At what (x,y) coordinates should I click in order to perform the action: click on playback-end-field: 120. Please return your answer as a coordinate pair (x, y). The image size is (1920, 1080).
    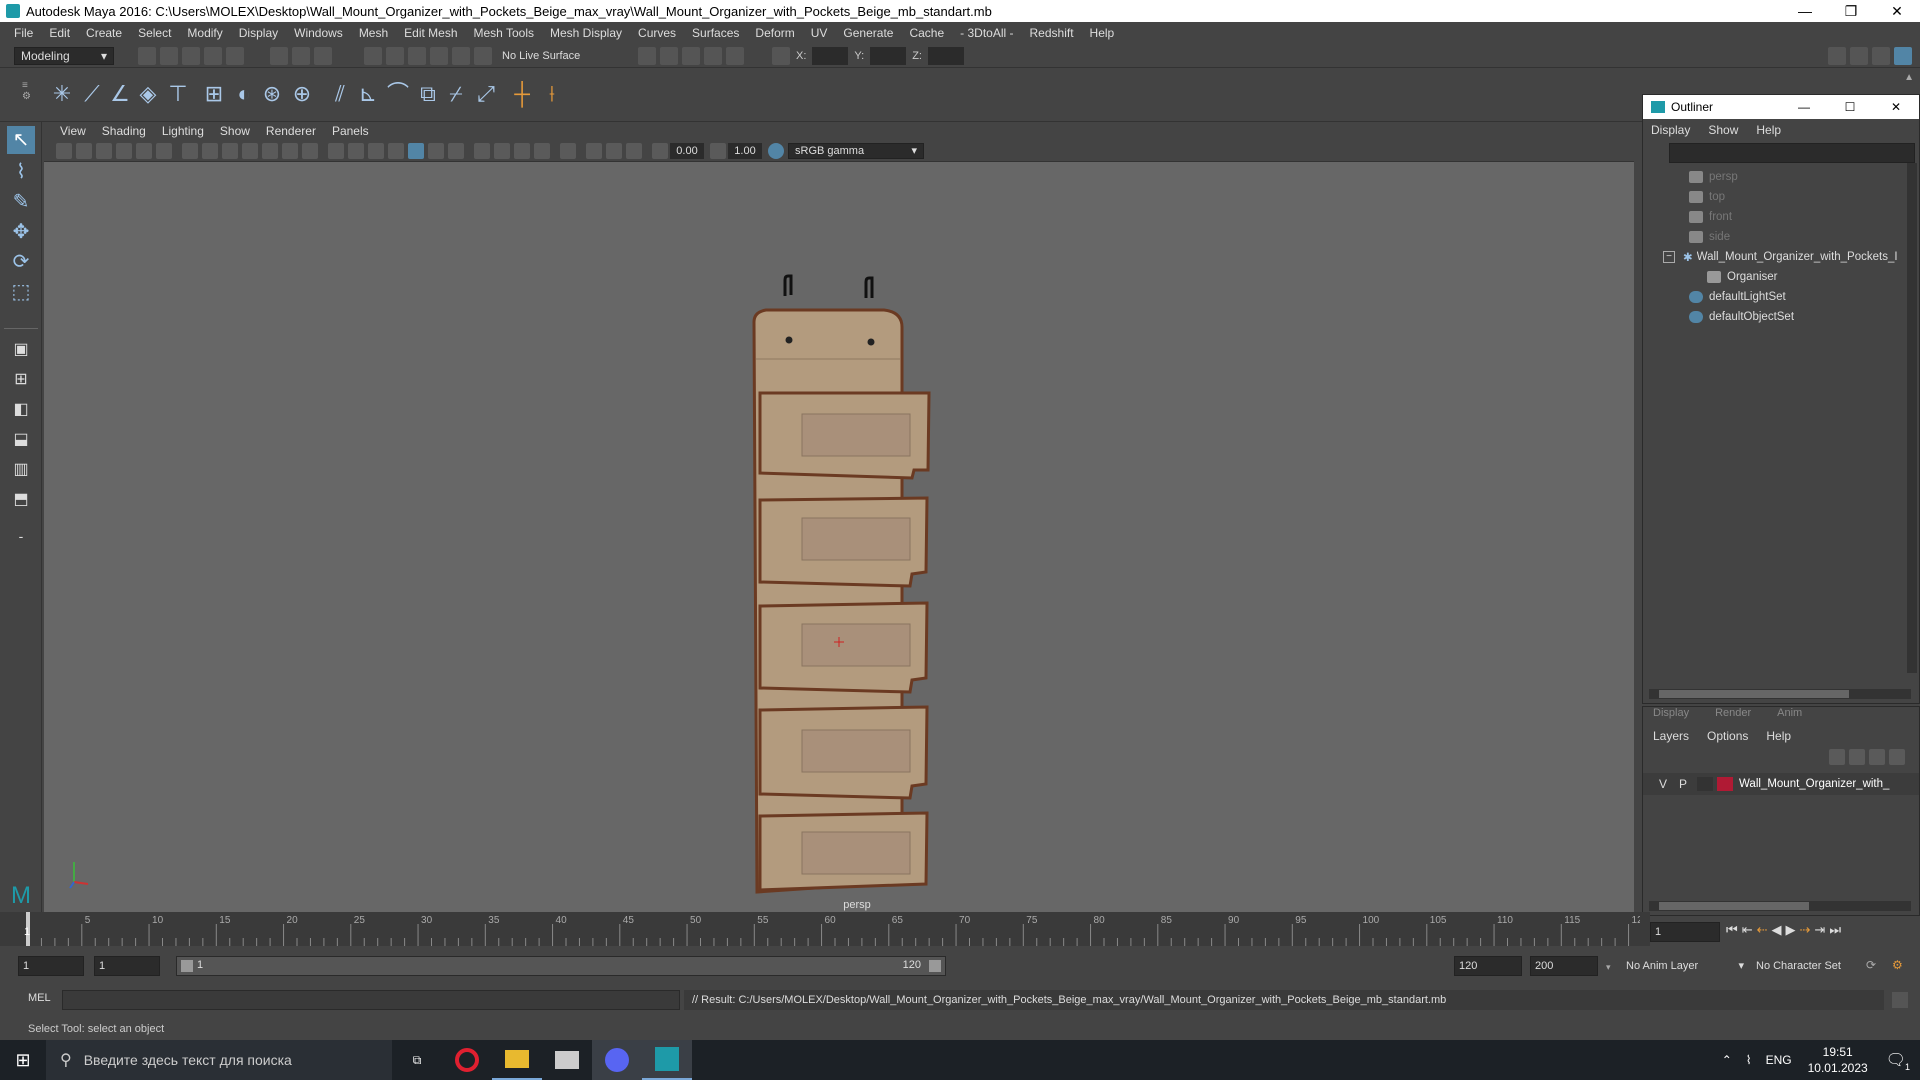
    Looking at the image, I should click on (1488, 966).